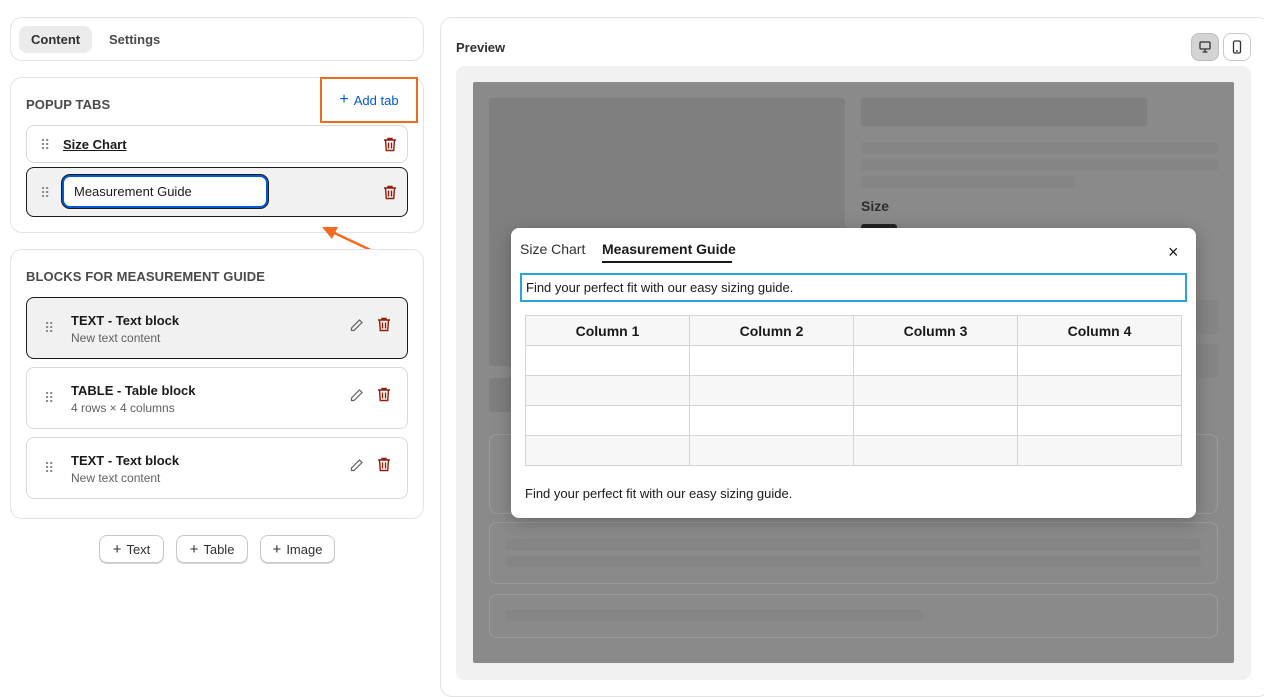 This screenshot has height=697, width=1264. What do you see at coordinates (133, 390) in the screenshot?
I see `block-title: TABLE - Table block` at bounding box center [133, 390].